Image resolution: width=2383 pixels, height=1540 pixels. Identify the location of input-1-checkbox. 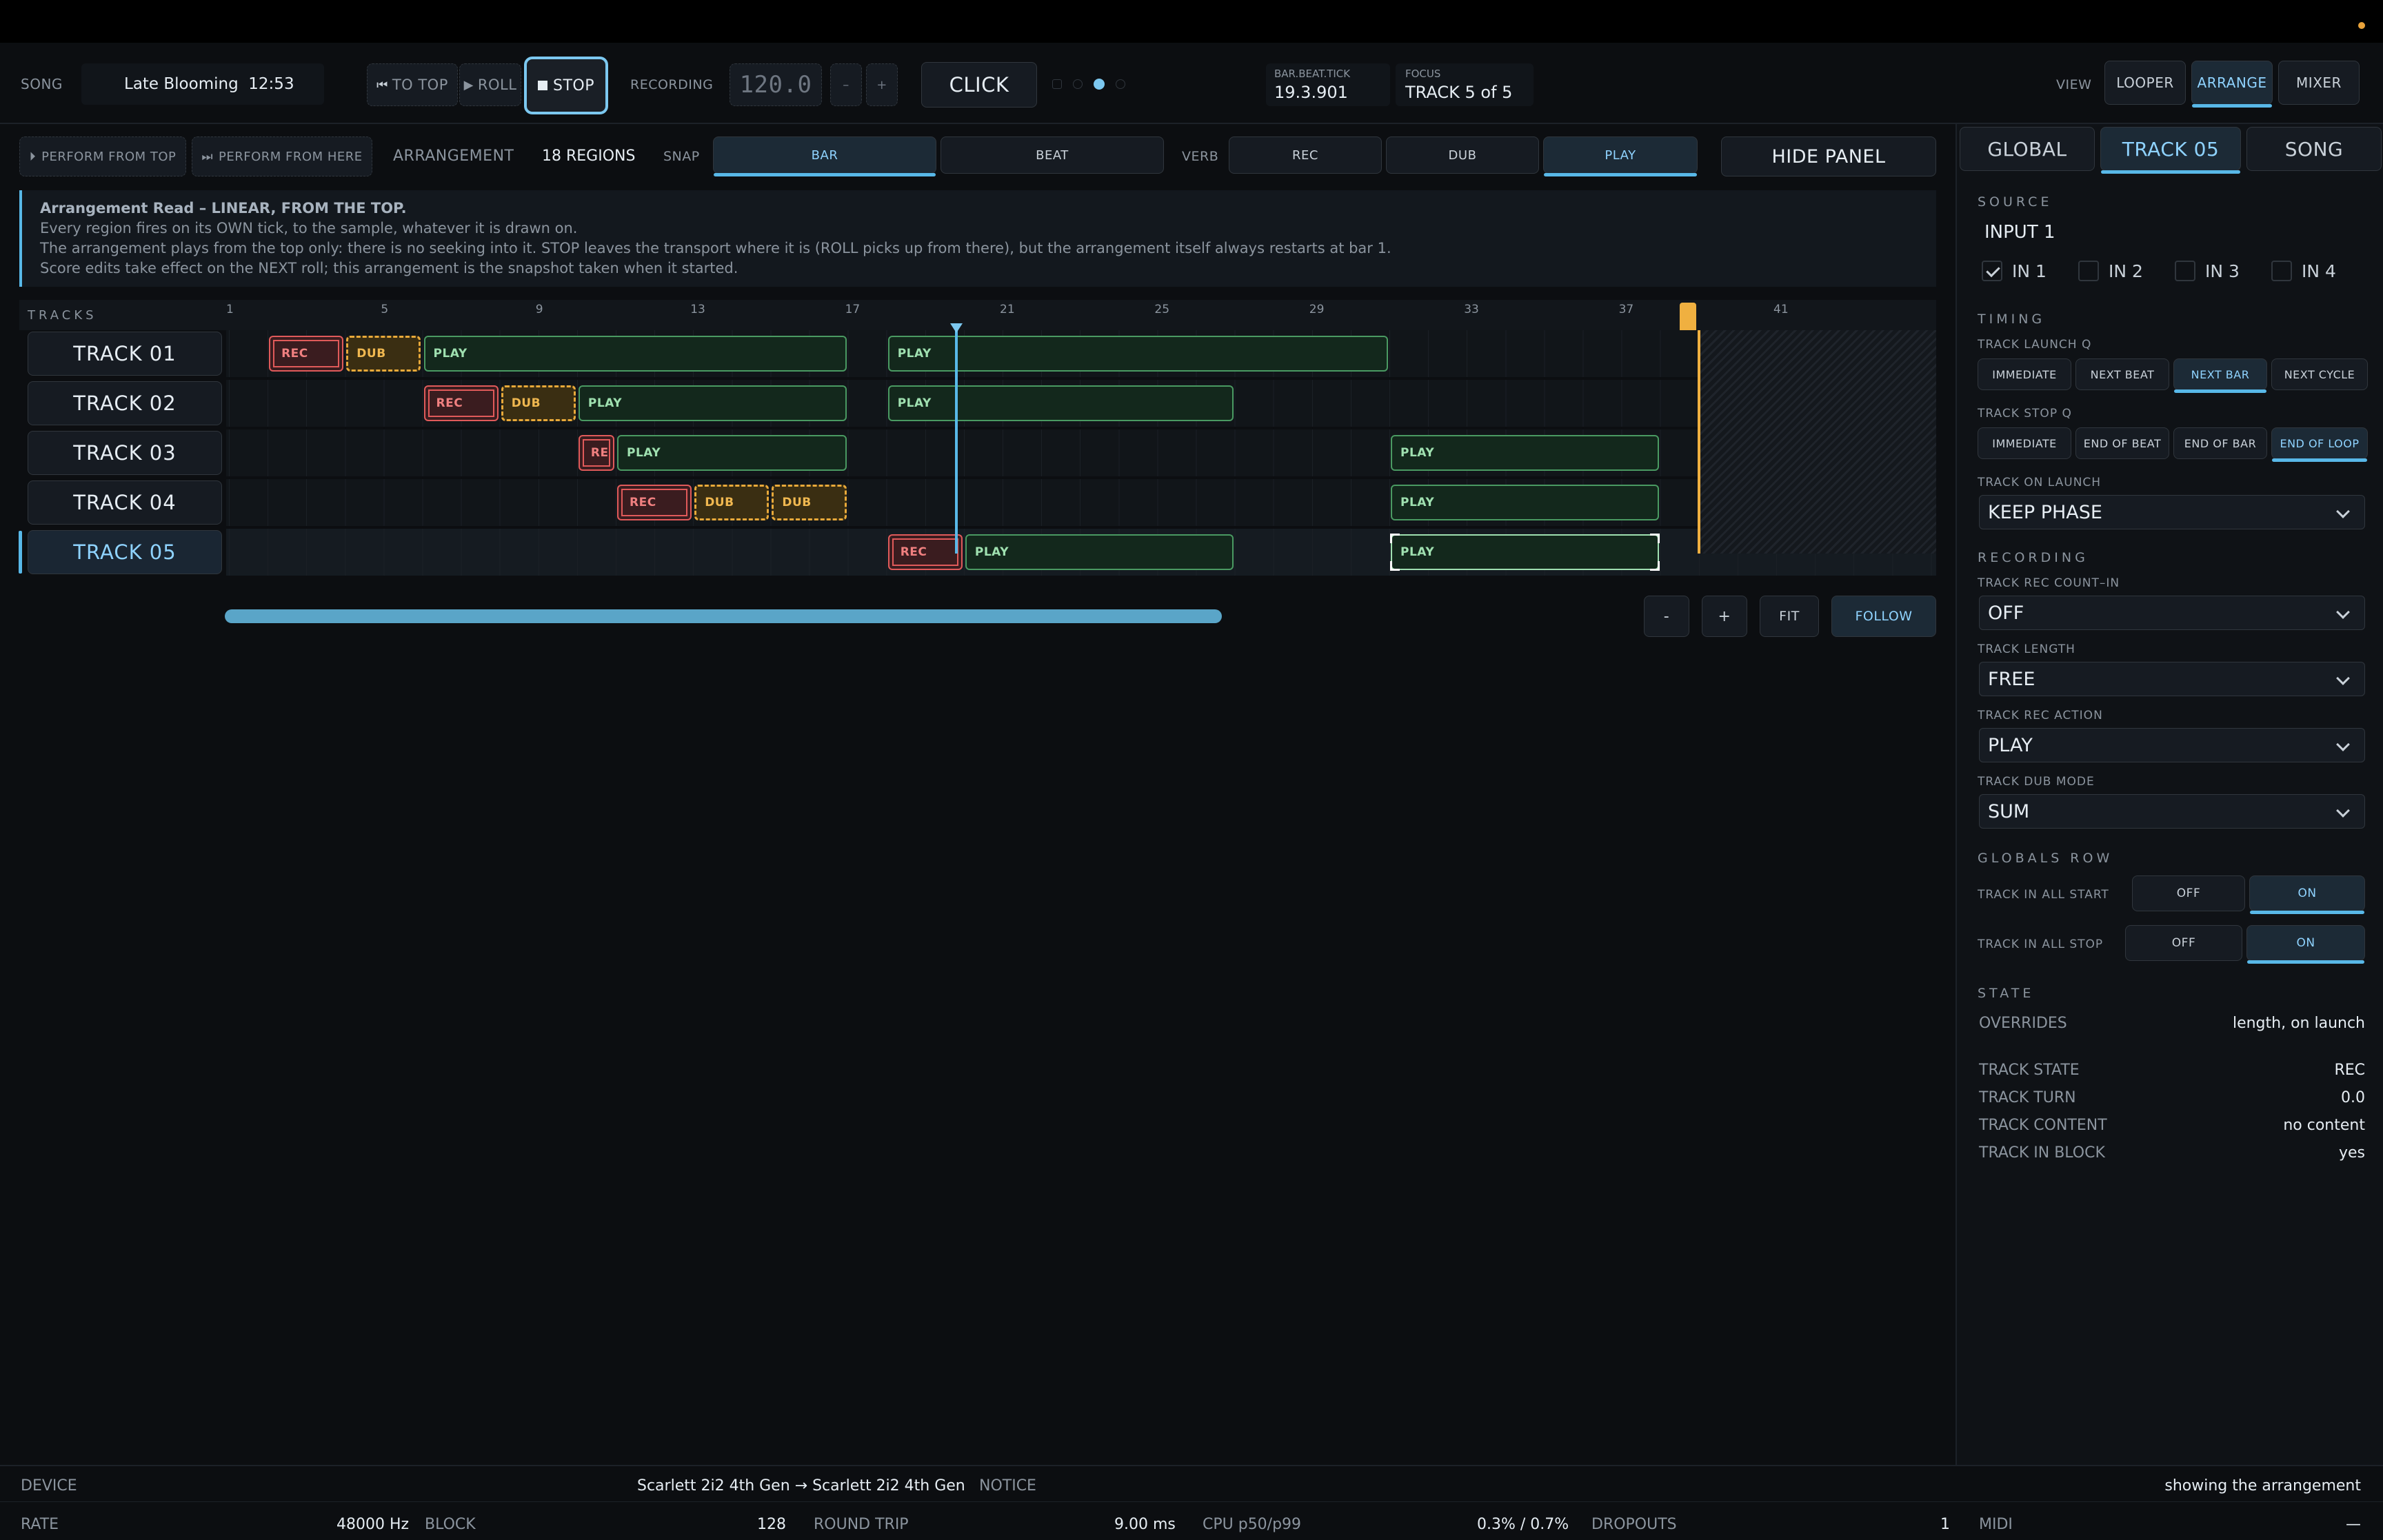
(1992, 271).